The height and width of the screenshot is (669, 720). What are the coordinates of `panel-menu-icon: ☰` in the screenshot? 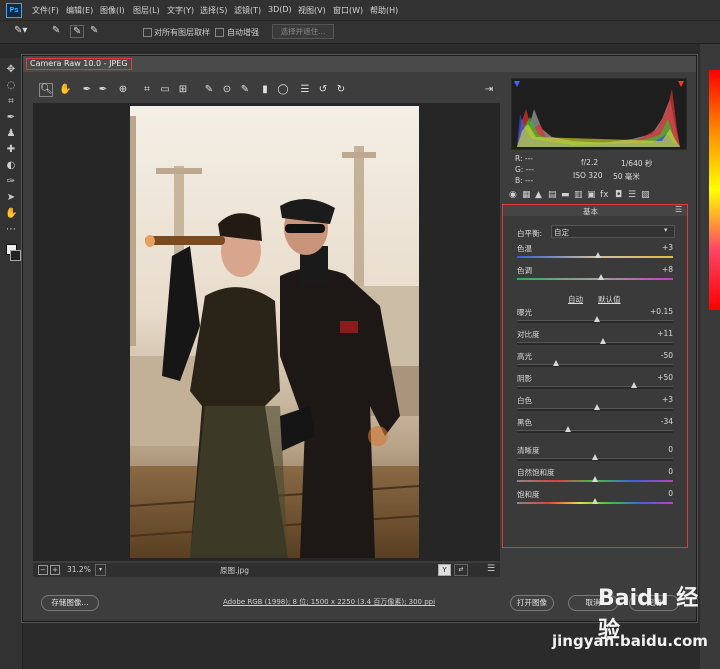 It's located at (678, 209).